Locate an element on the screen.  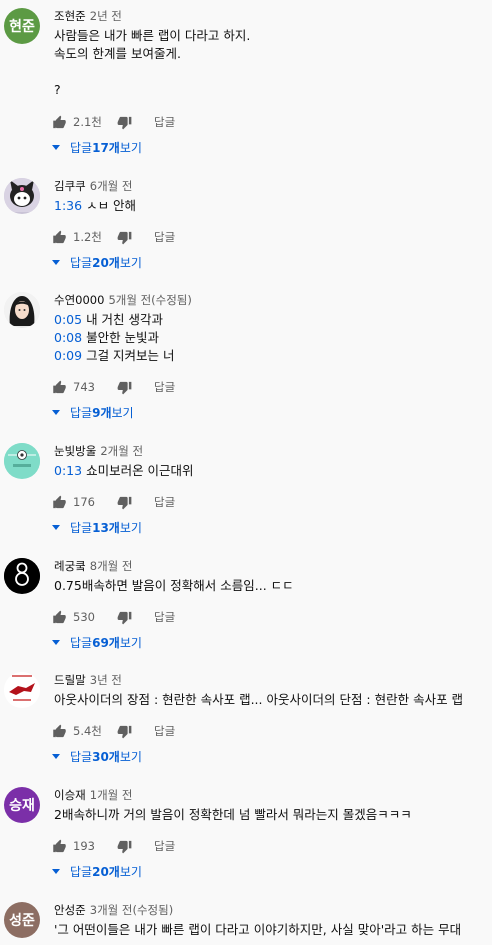
author-name: 김쿠쿠 is located at coordinates (70, 186).